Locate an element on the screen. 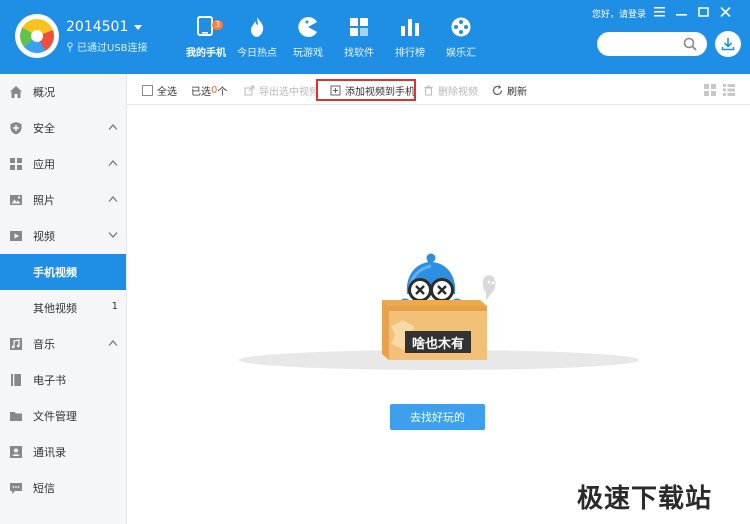  empty-box-label: 啥也木有 is located at coordinates (438, 342).